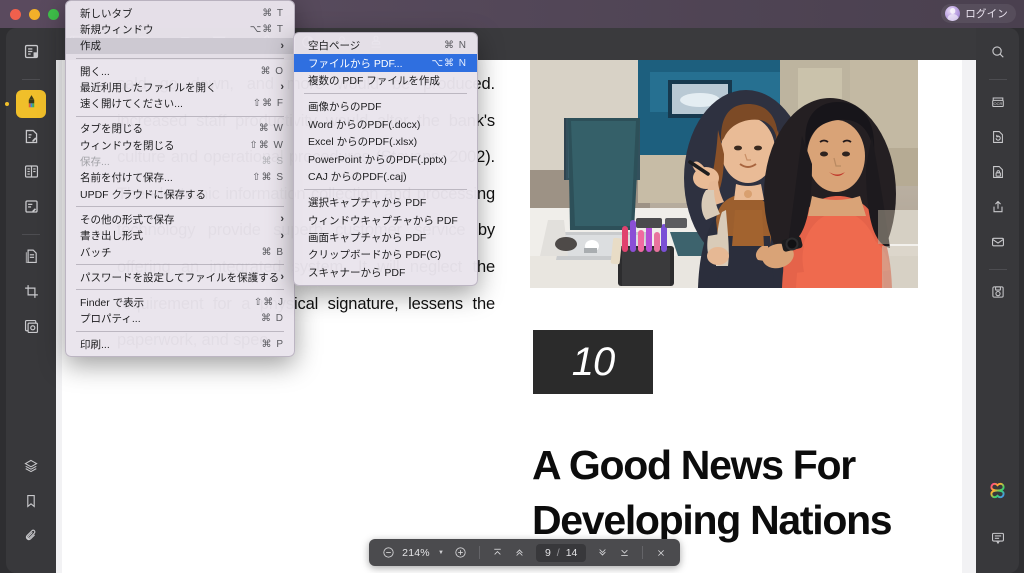  I want to click on menu-item: パスワードを設定してファイルを保護する ›, so click(180, 277).